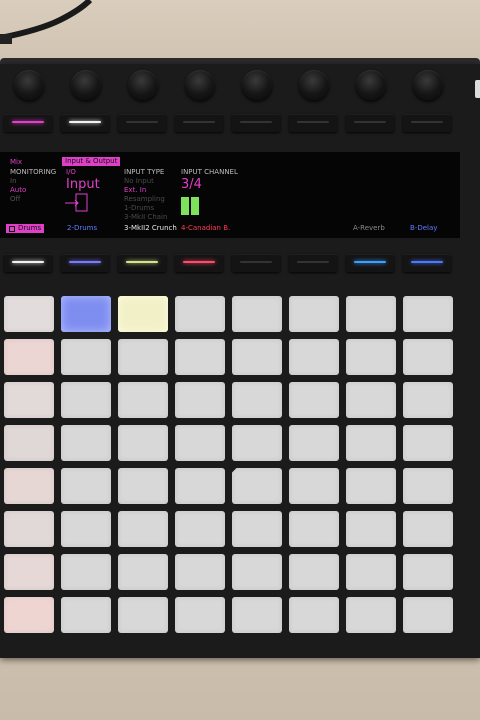 Image resolution: width=480 pixels, height=720 pixels. I want to click on pad-r1-c8, so click(428, 314).